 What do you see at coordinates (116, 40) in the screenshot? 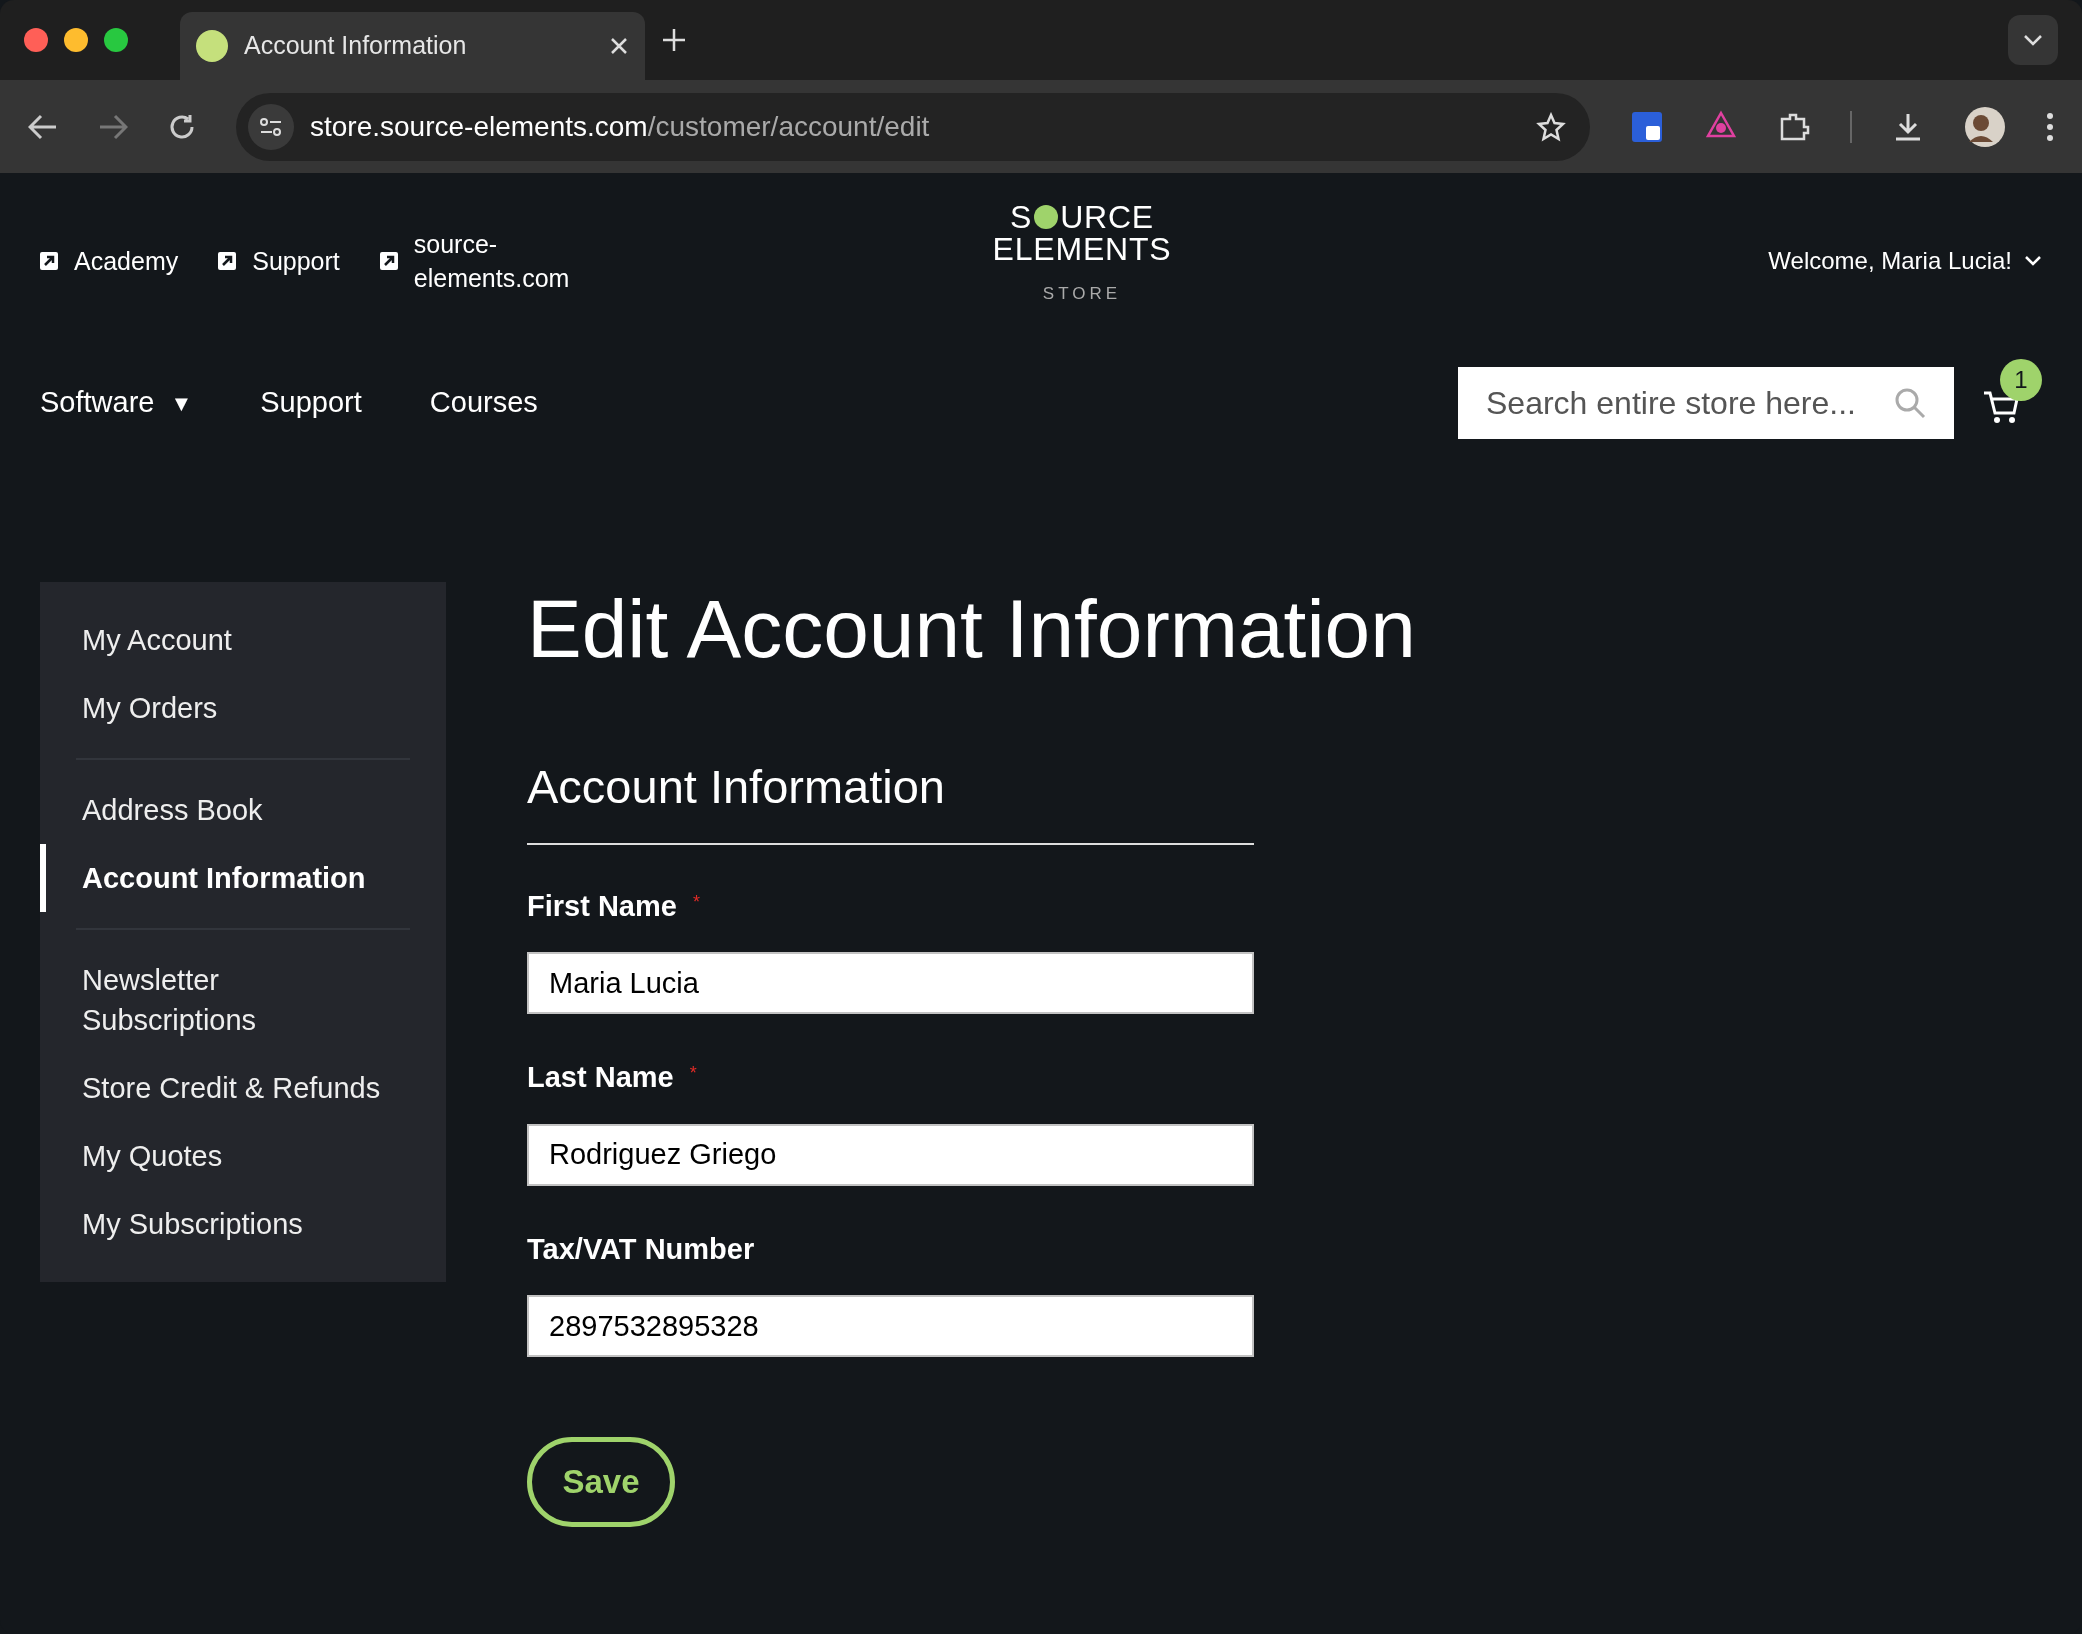
I see `maximize-window-button` at bounding box center [116, 40].